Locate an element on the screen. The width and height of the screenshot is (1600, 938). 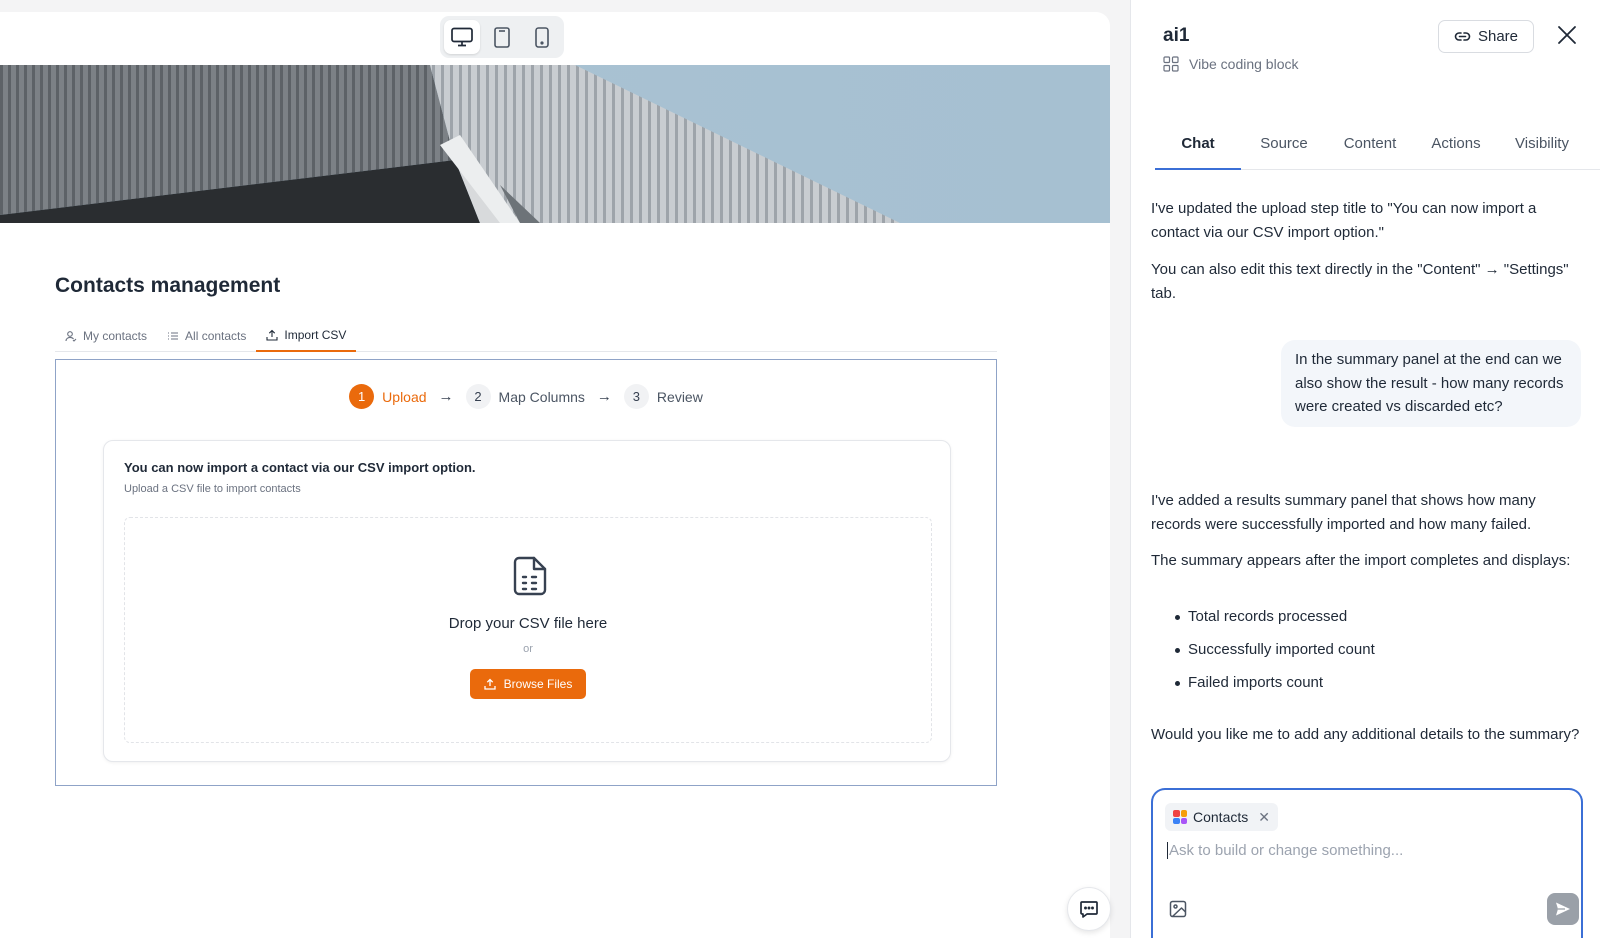
upload-card-subtitle: Upload a CSV file to import contacts is located at coordinates (212, 489).